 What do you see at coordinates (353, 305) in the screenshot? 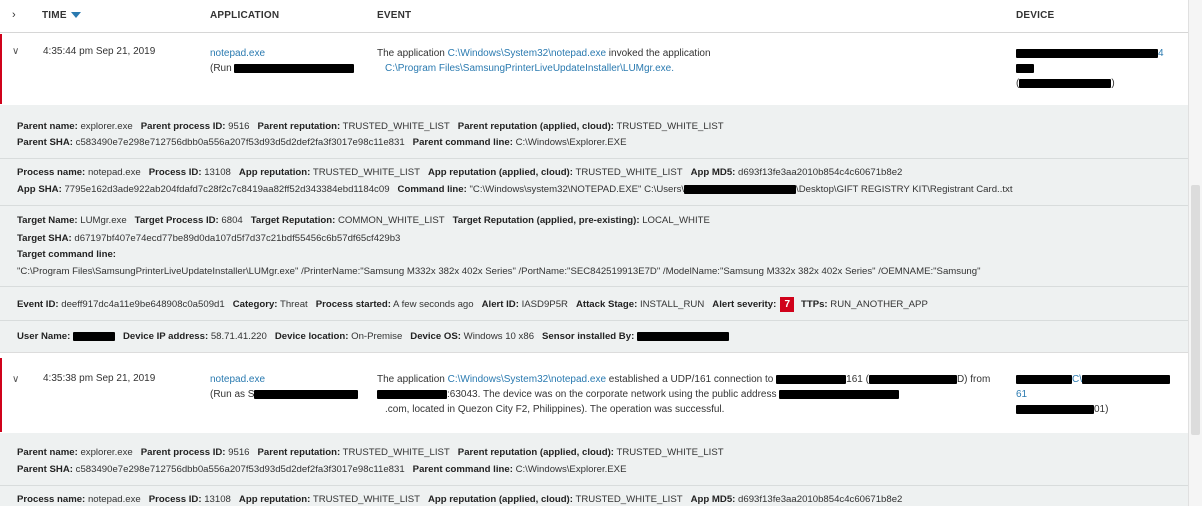
I see `field-label: Process started:` at bounding box center [353, 305].